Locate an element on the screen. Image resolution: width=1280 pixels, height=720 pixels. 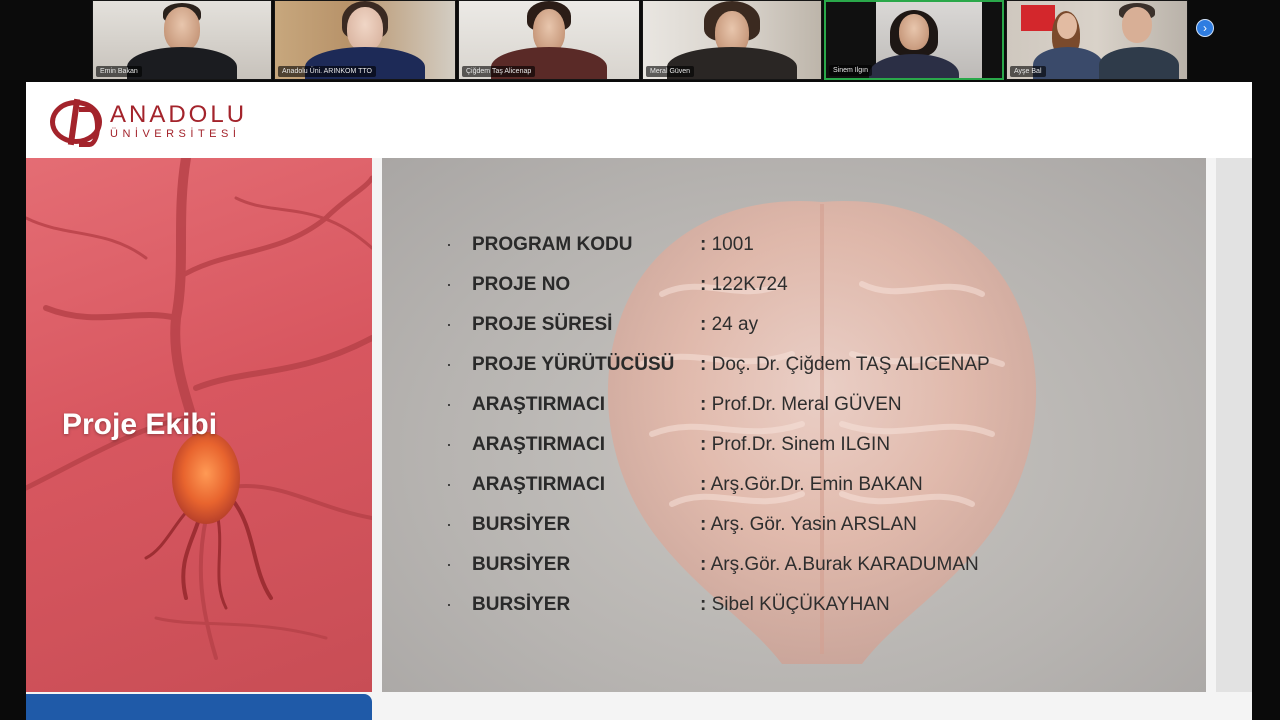
row-value: : Arş. Gör. Yasin ARSLAN is located at coordinates (808, 524).